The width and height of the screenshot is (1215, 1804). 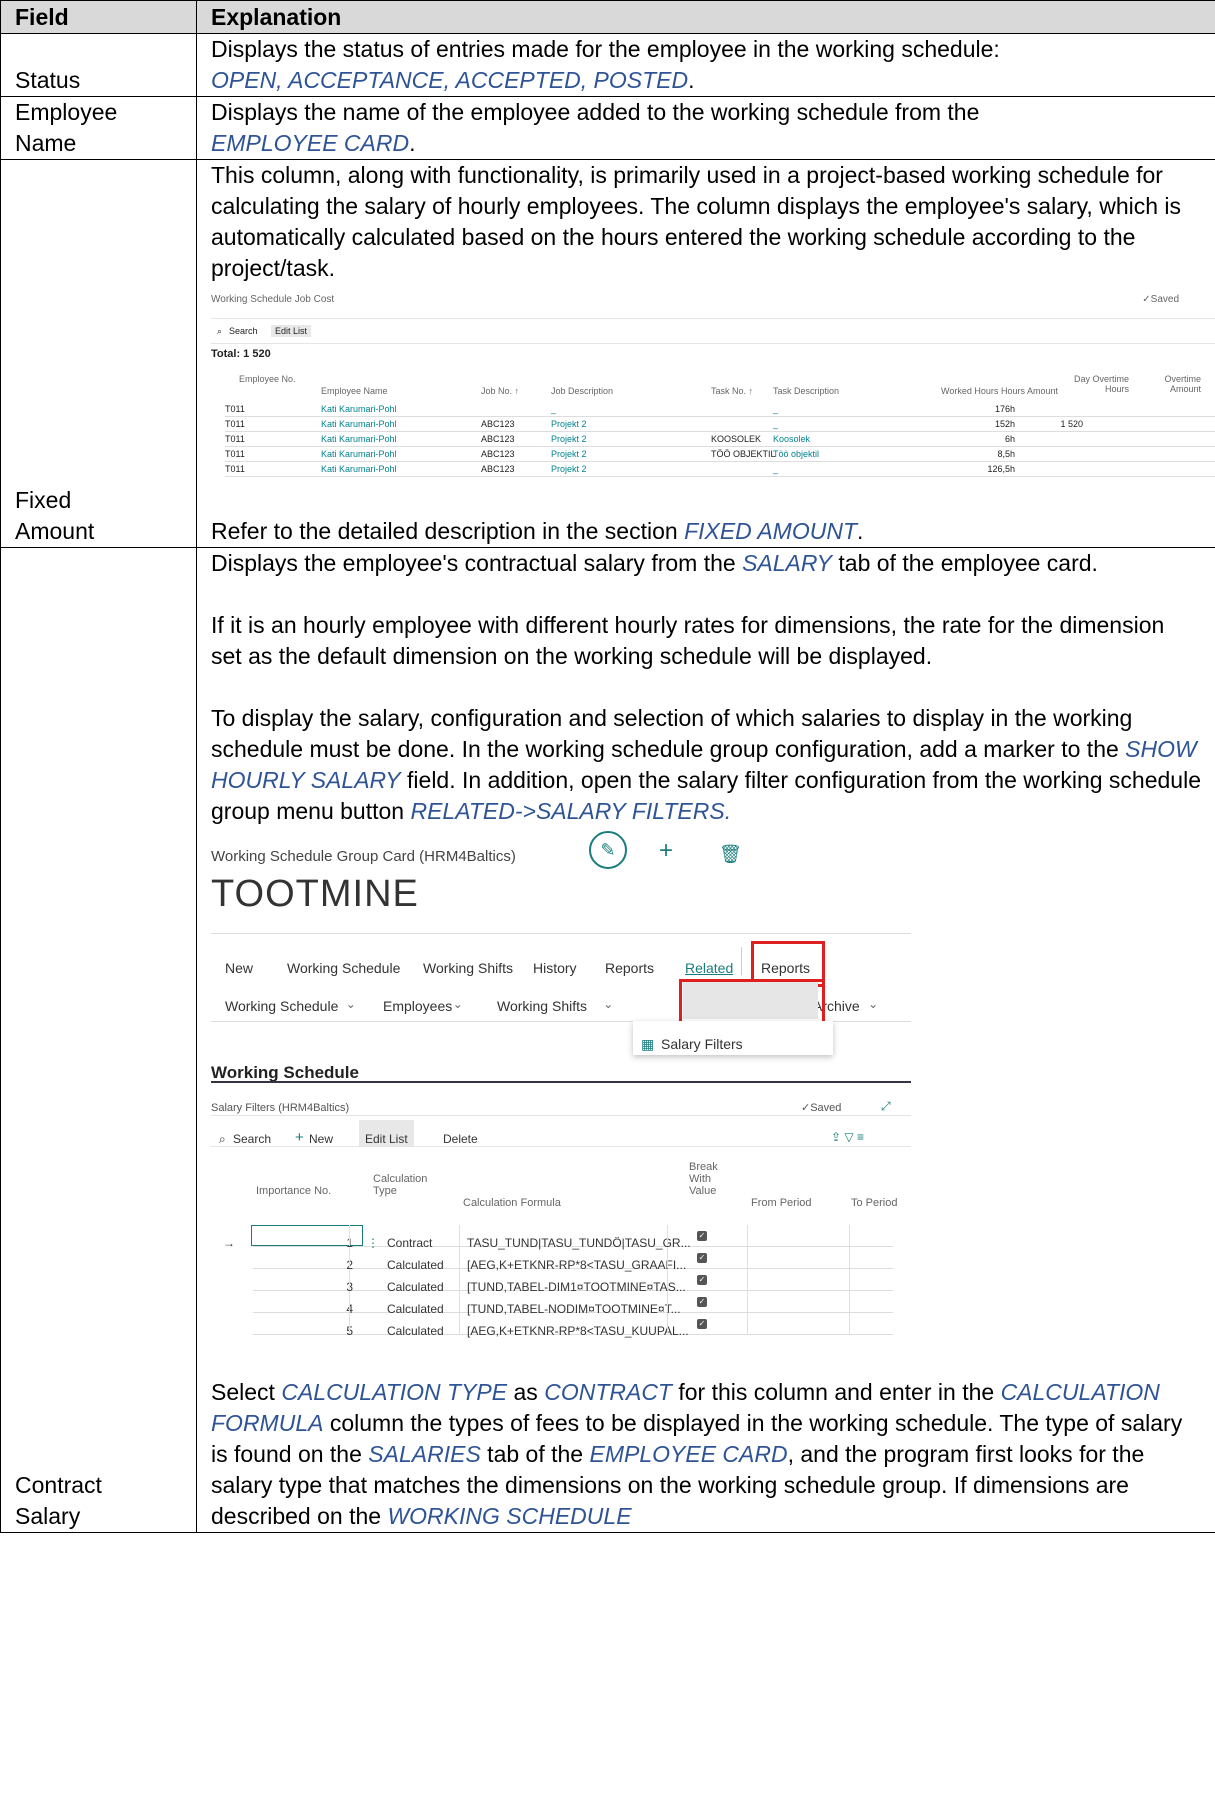 I want to click on edit-list-button-2: Edit List, so click(x=386, y=1133).